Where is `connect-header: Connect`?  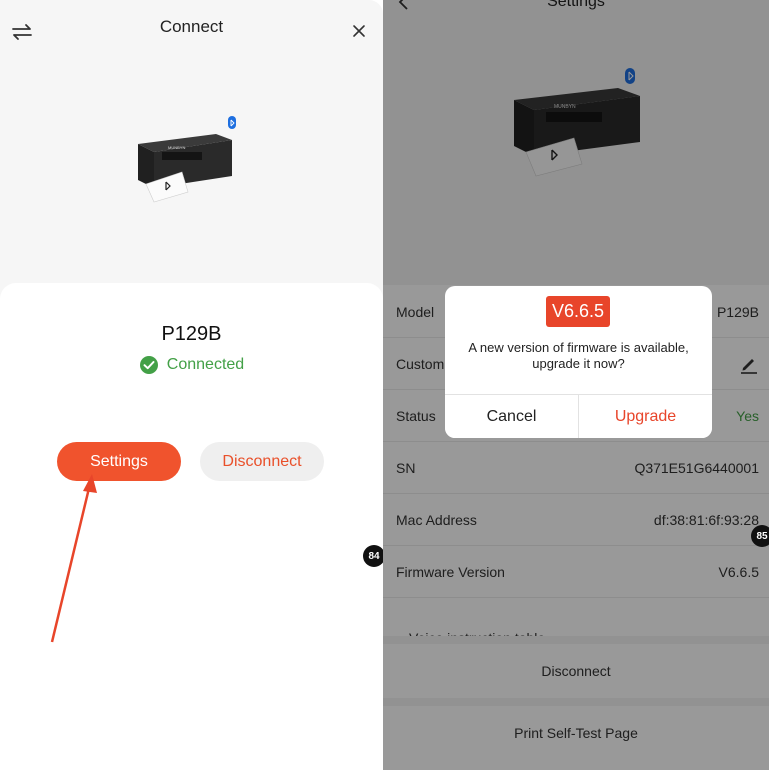 connect-header: Connect is located at coordinates (191, 30).